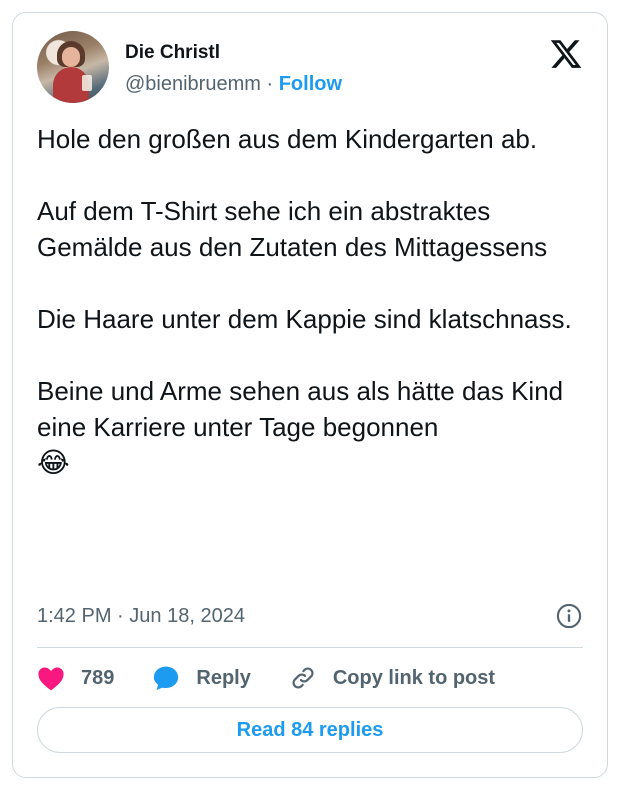  I want to click on divider, so click(310, 647).